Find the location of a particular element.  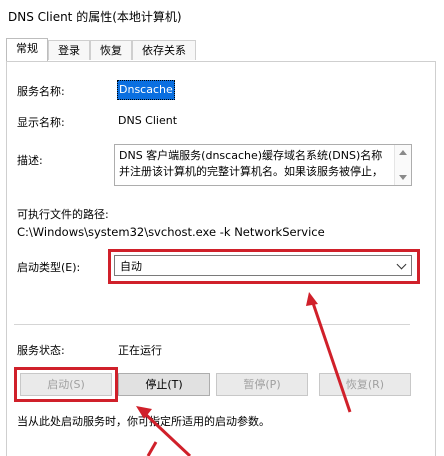

annotation-arrow-startup is located at coordinates (331, 356).